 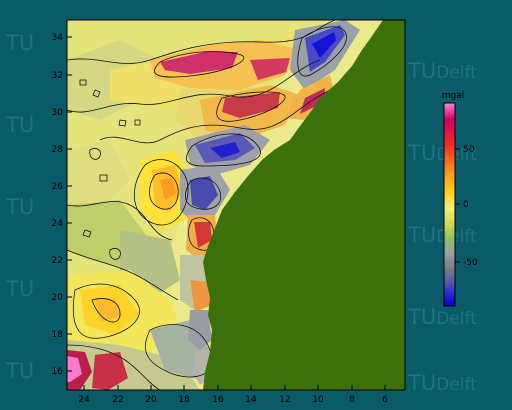 What do you see at coordinates (58, 113) in the screenshot?
I see `y-tick-label: 30` at bounding box center [58, 113].